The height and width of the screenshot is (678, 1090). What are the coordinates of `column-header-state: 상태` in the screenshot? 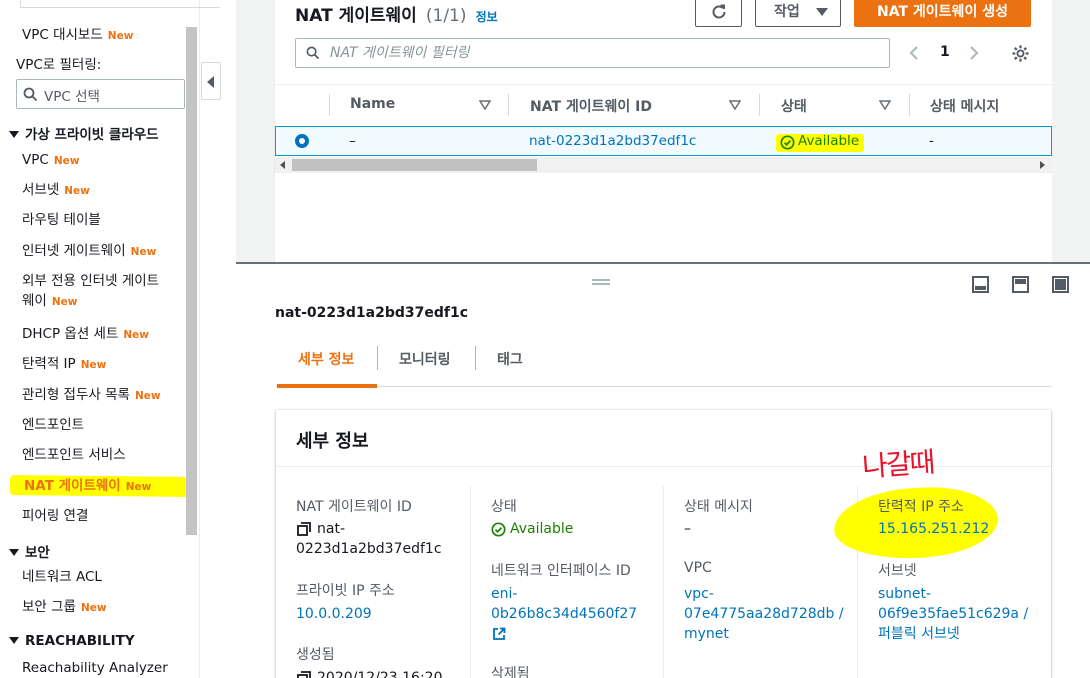 It's located at (794, 106).